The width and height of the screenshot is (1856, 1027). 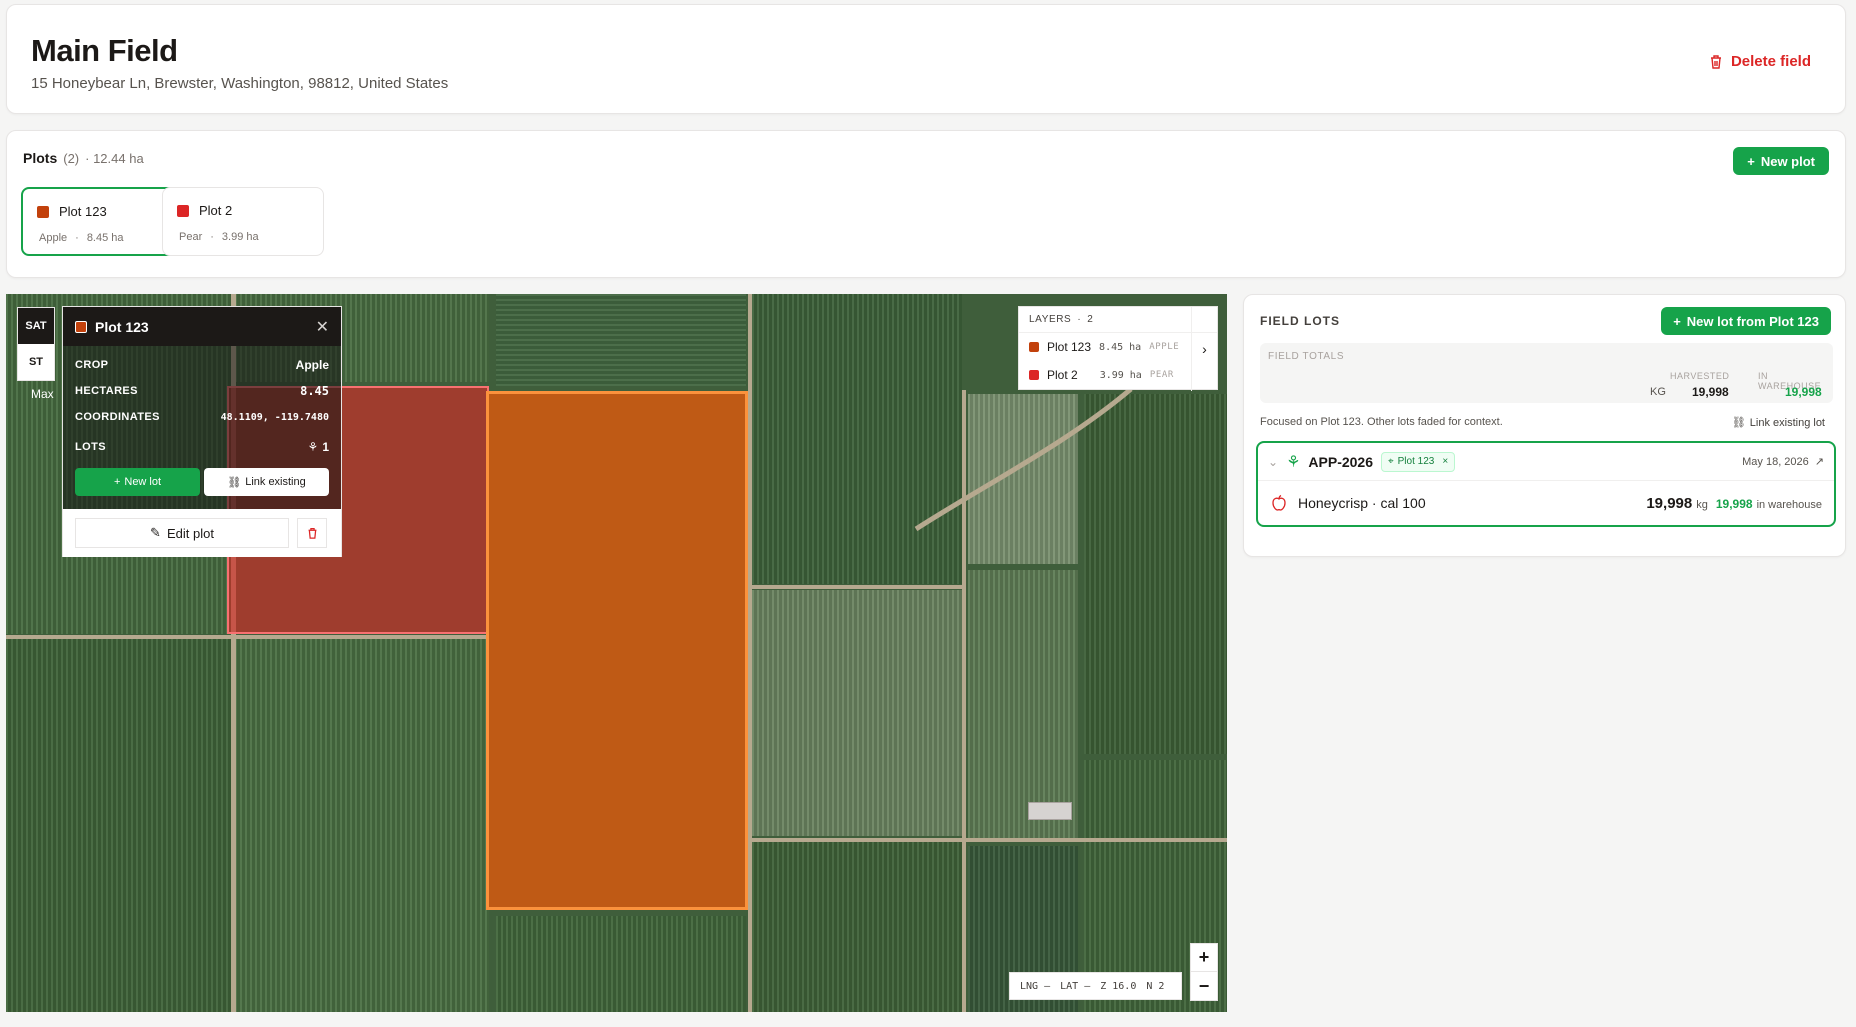 What do you see at coordinates (1050, 319) in the screenshot?
I see `layers-label: LAYERS` at bounding box center [1050, 319].